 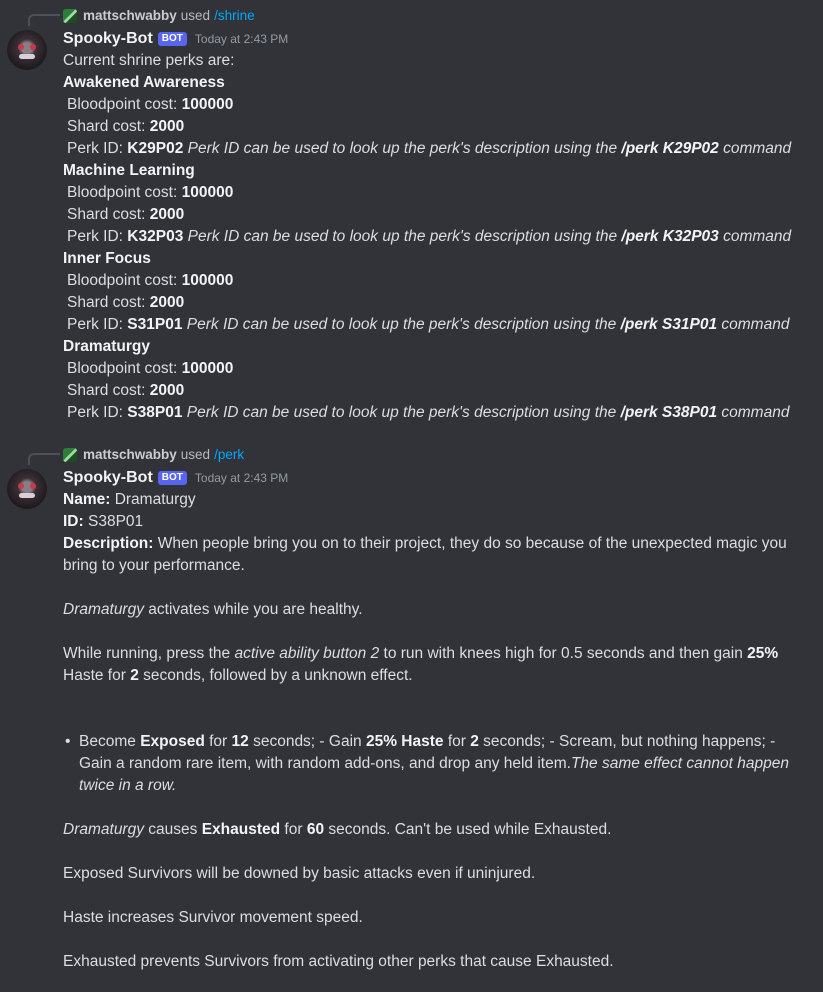 I want to click on reply-context: mattschwabby used /shrine, so click(x=159, y=16).